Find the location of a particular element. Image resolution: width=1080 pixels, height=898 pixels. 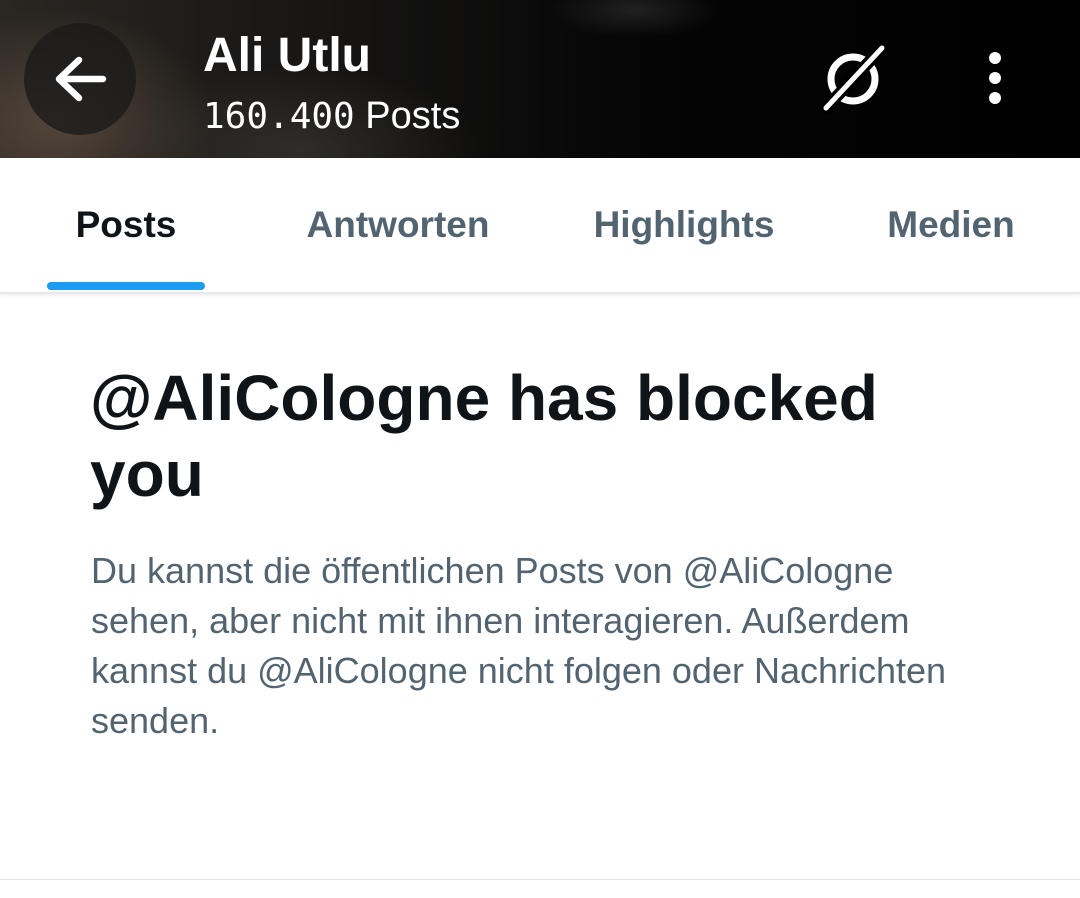

profile-name: Ali Utlu is located at coordinates (287, 55).